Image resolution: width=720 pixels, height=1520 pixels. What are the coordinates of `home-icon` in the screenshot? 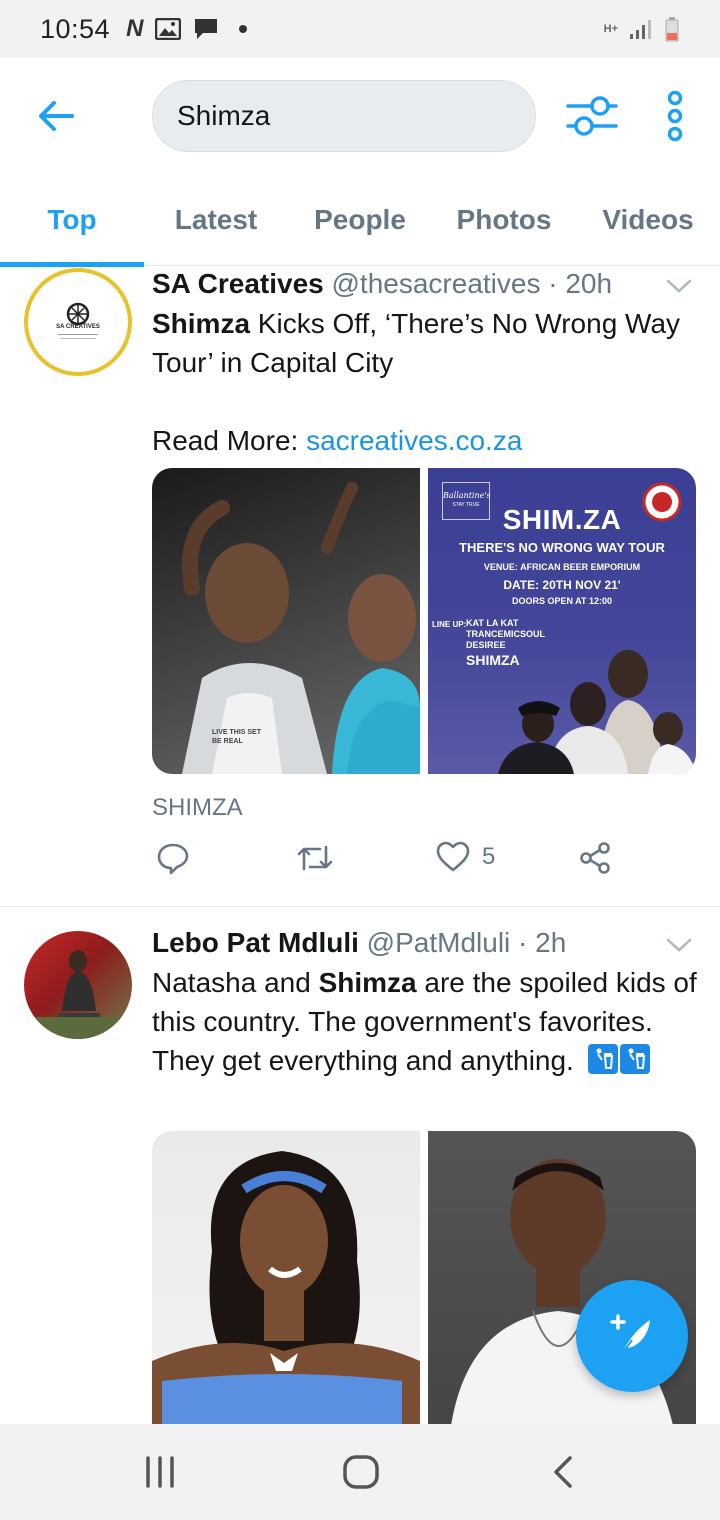 It's located at (361, 1472).